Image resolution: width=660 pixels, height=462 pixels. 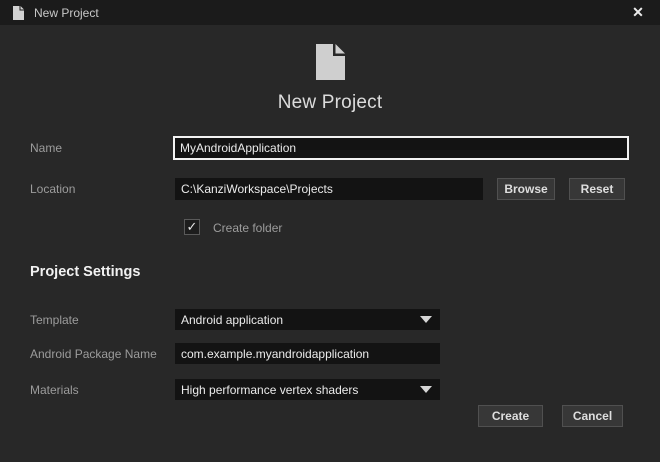 I want to click on location-label: Location, so click(x=53, y=189).